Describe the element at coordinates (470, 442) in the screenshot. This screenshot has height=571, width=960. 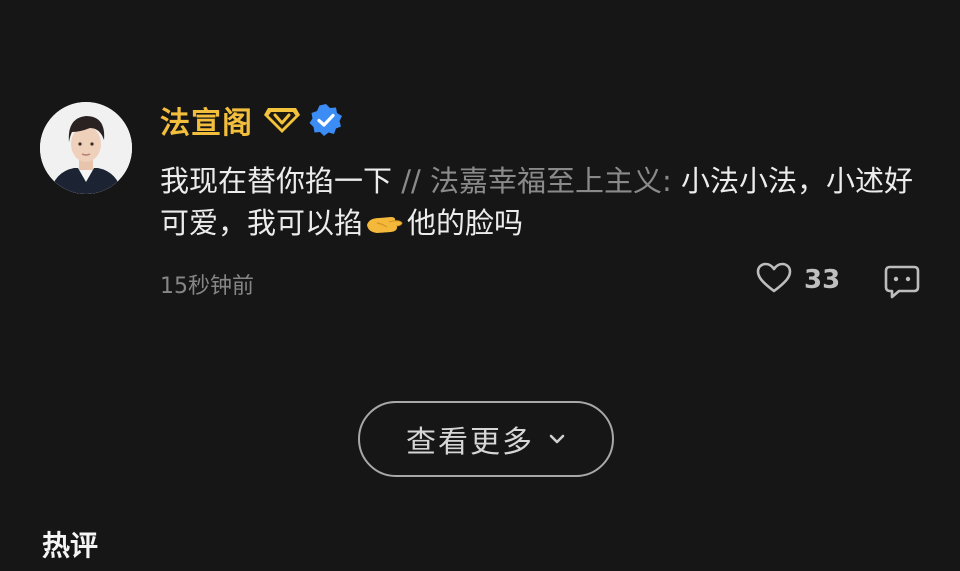
I see `show-more-label: 查看更多` at that location.